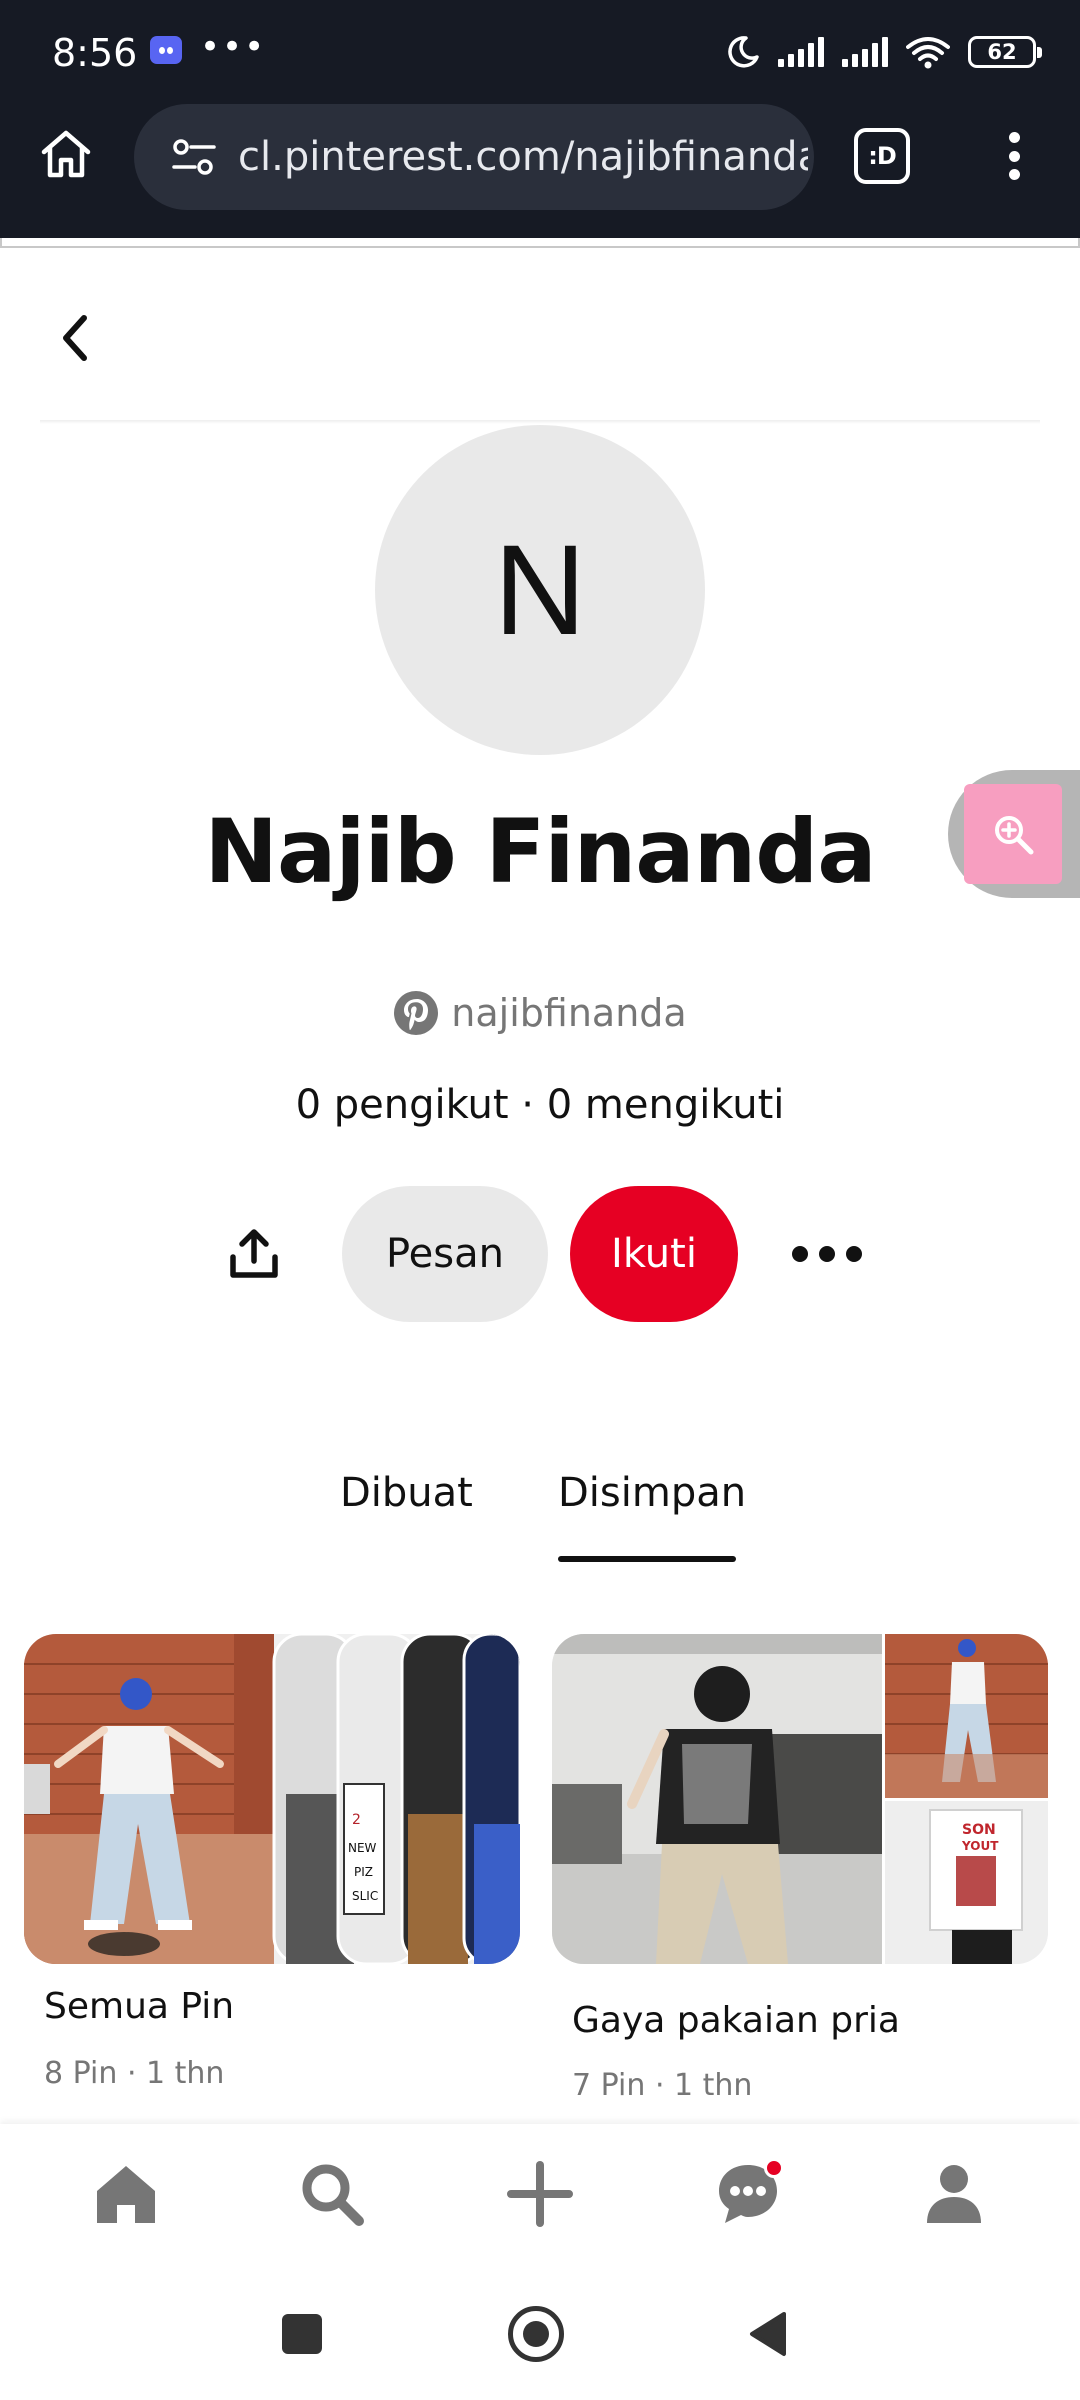 The height and width of the screenshot is (2400, 1080). I want to click on board-title: Semua Pin, so click(139, 2006).